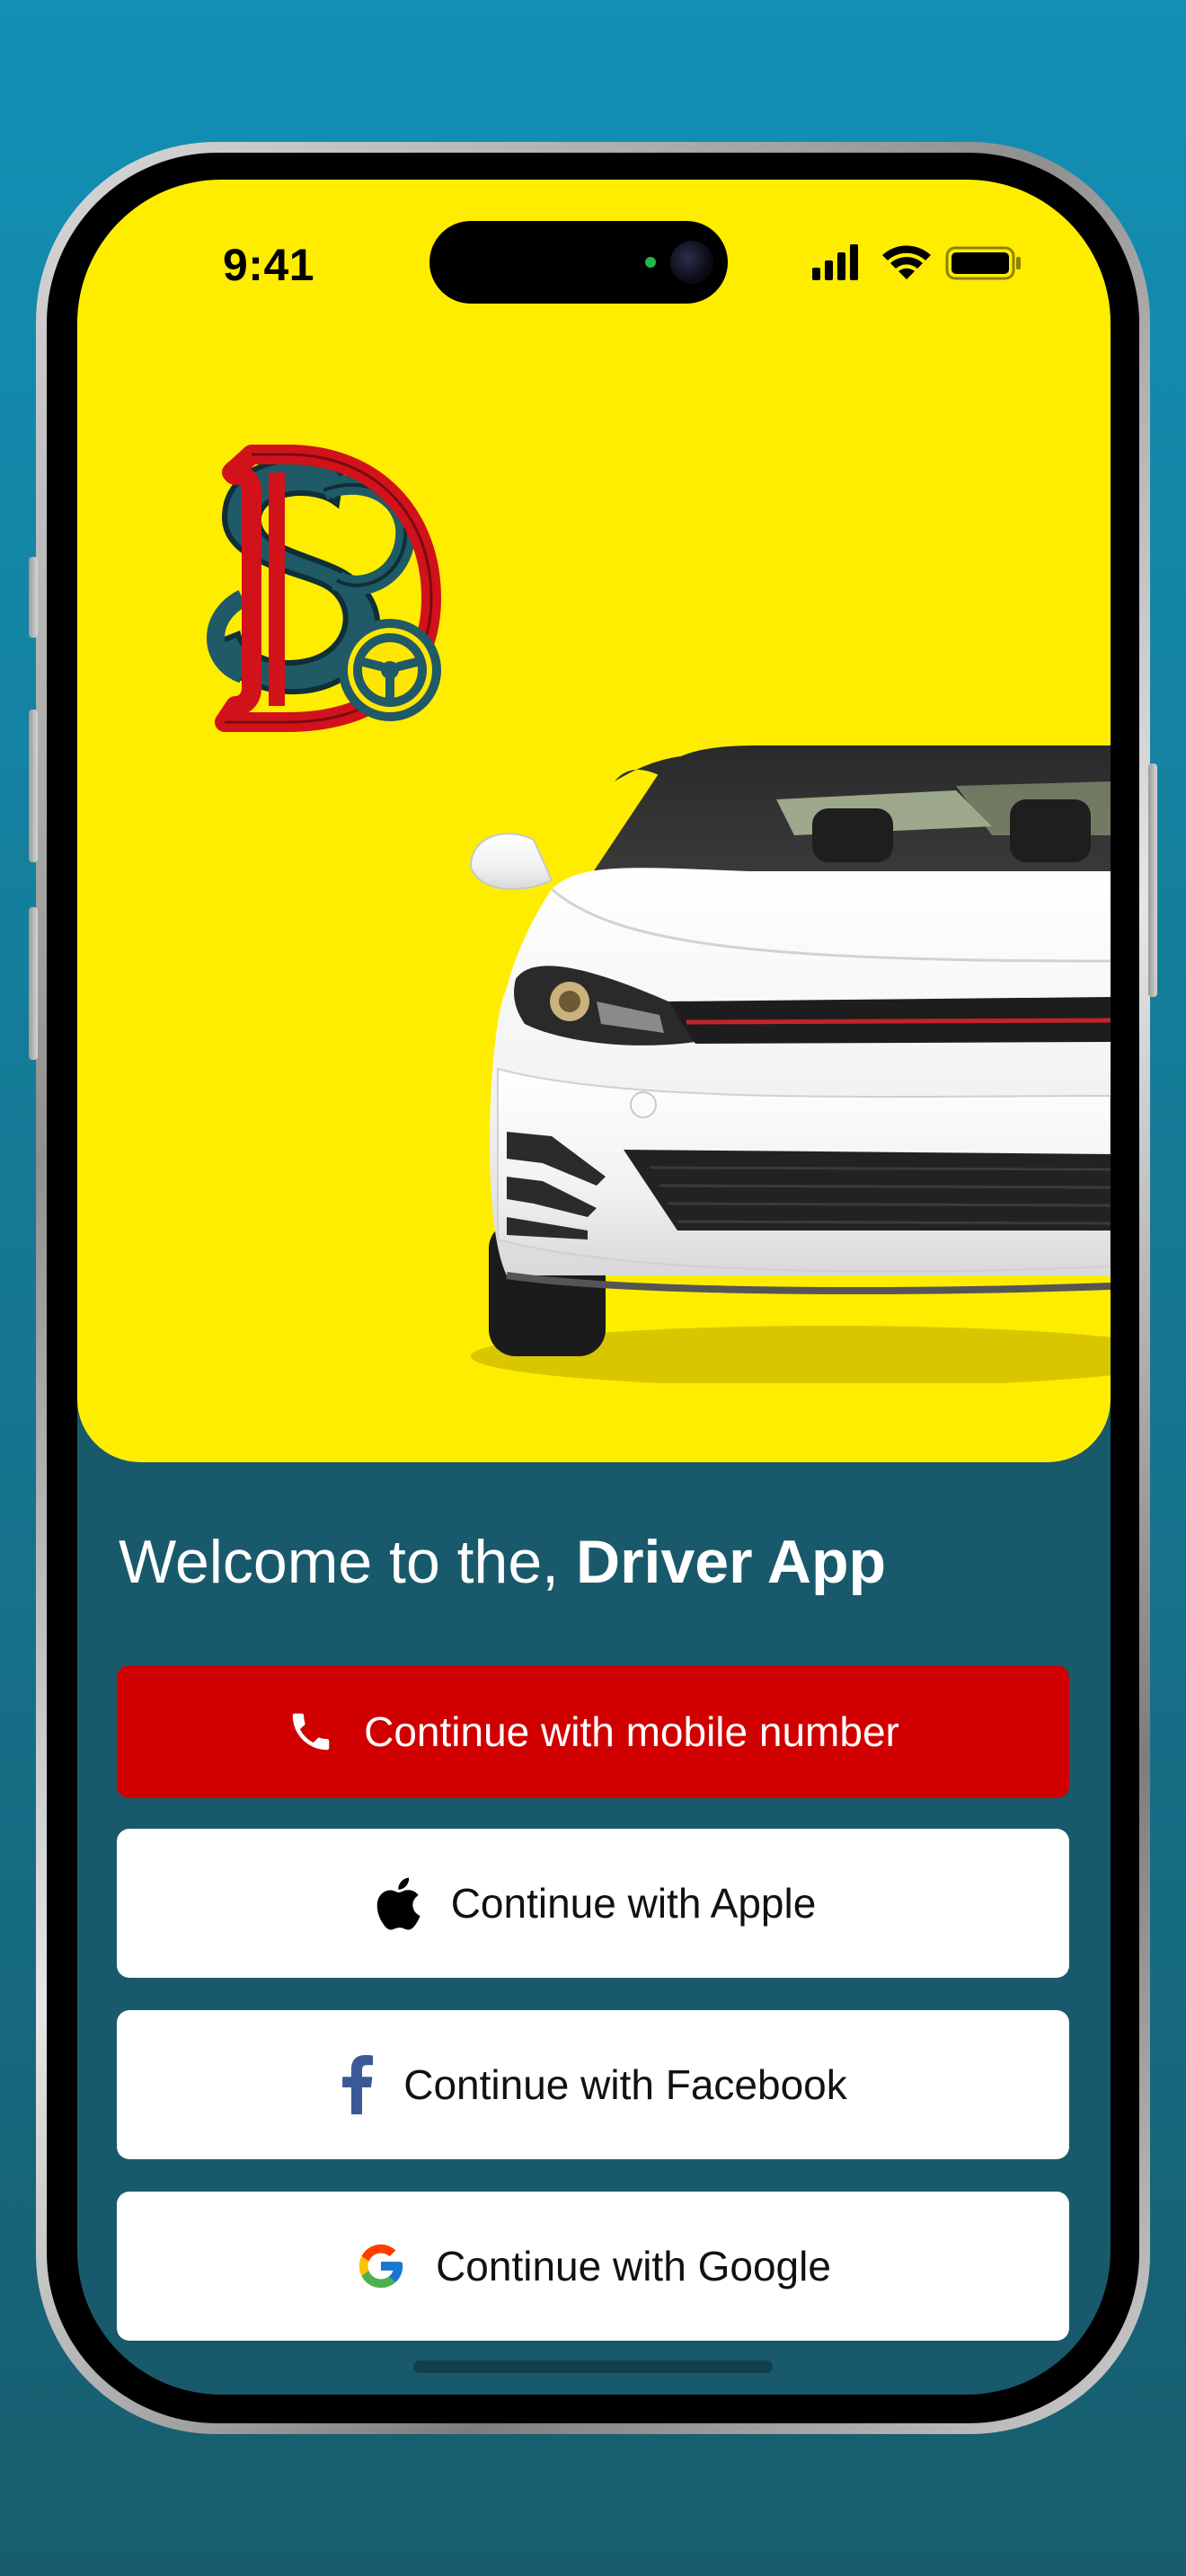 The image size is (1186, 2576). What do you see at coordinates (324, 588) in the screenshot?
I see `monogram-steering-wheel-logo` at bounding box center [324, 588].